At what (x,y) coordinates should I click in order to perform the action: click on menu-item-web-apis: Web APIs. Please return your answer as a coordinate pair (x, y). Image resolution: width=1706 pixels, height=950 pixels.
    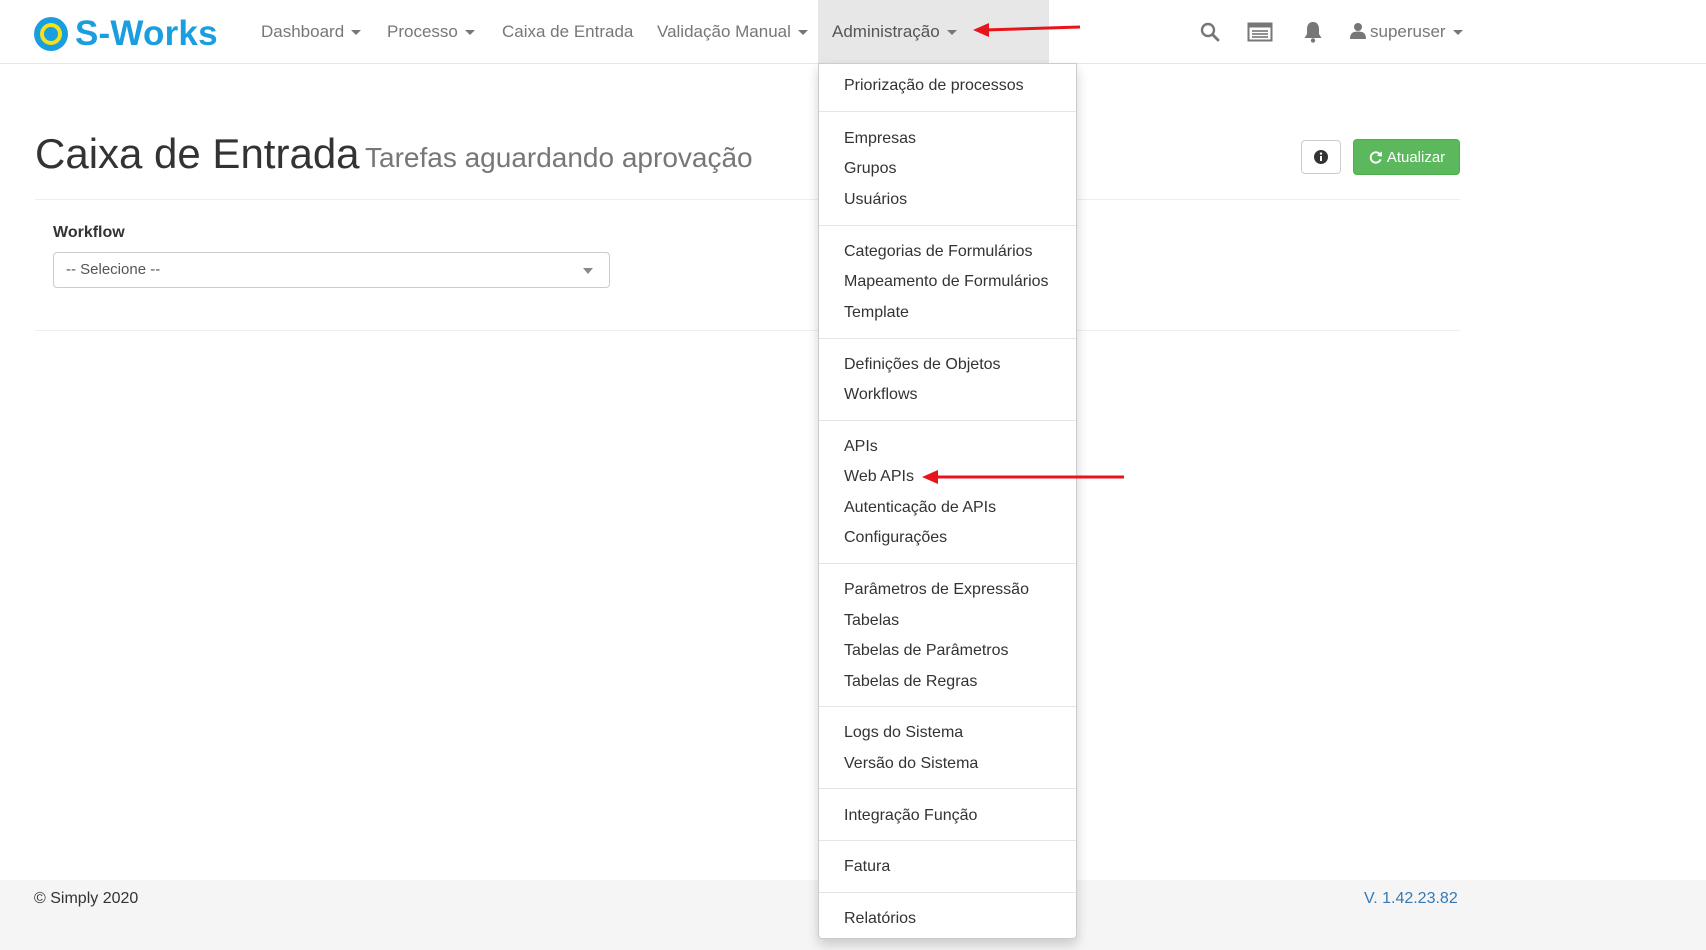
    Looking at the image, I should click on (879, 477).